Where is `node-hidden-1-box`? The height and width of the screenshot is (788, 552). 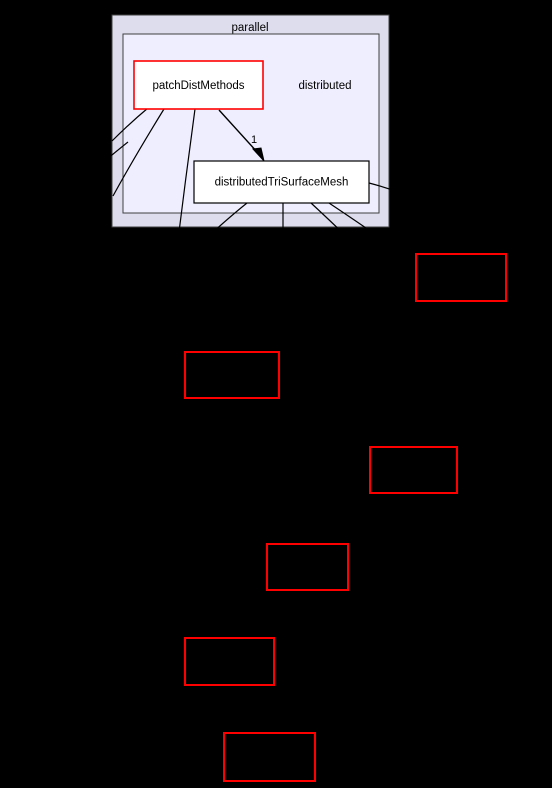 node-hidden-1-box is located at coordinates (461, 277).